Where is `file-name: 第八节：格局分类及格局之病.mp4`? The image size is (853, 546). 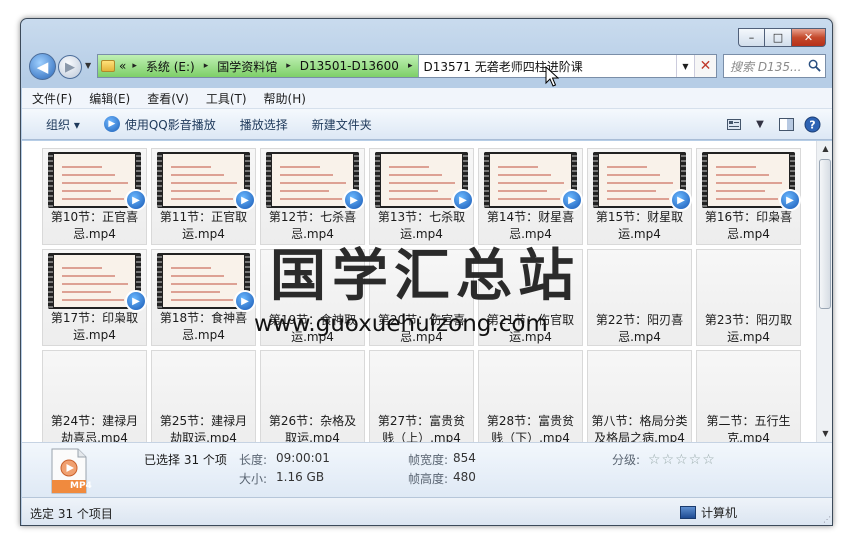
file-name: 第八节：格局分类及格局之病.mp4 is located at coordinates (639, 428).